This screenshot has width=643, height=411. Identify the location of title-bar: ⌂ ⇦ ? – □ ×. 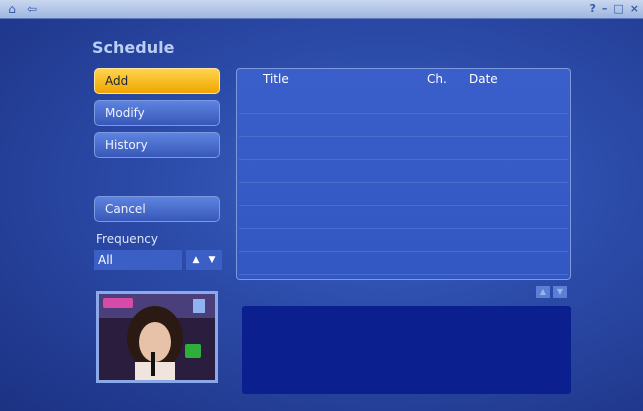
(321, 9).